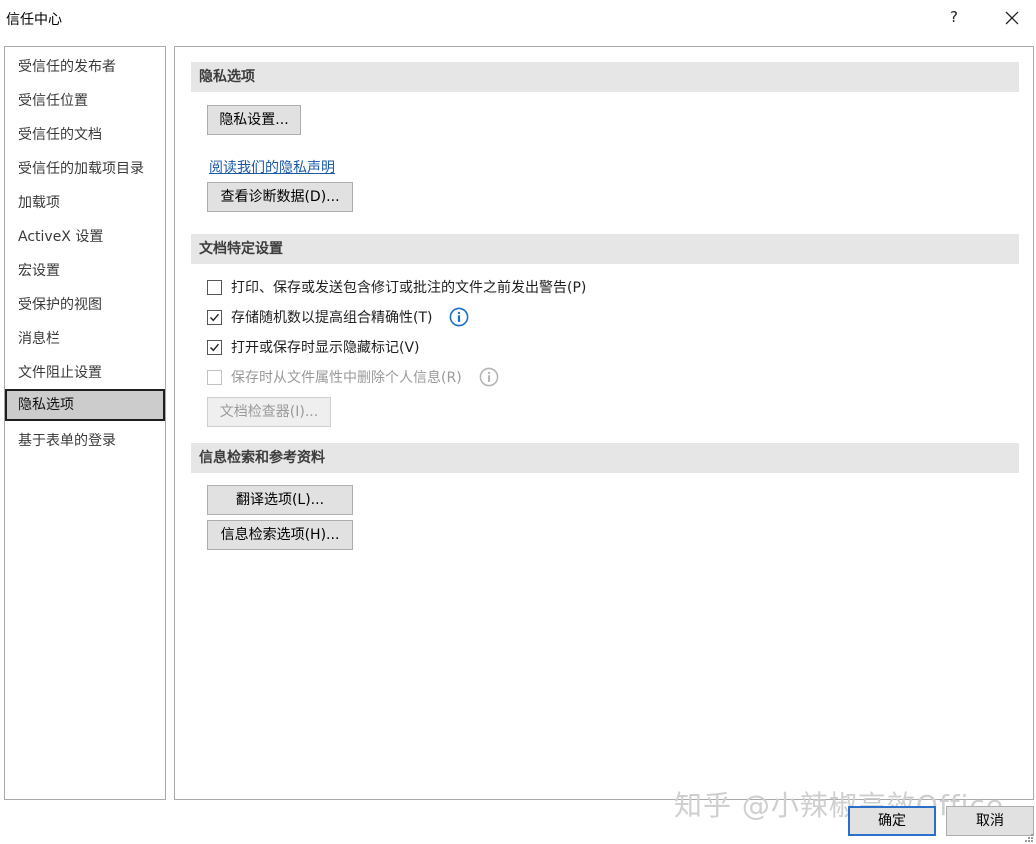  Describe the element at coordinates (85, 373) in the screenshot. I see `sidebar-item-file-block-settings: 文件阻止设置` at that location.